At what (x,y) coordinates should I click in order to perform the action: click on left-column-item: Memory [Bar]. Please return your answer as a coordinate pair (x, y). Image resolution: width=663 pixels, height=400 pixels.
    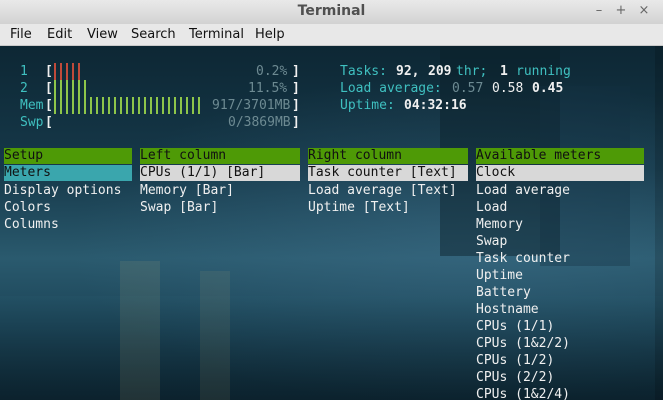
    Looking at the image, I should click on (187, 190).